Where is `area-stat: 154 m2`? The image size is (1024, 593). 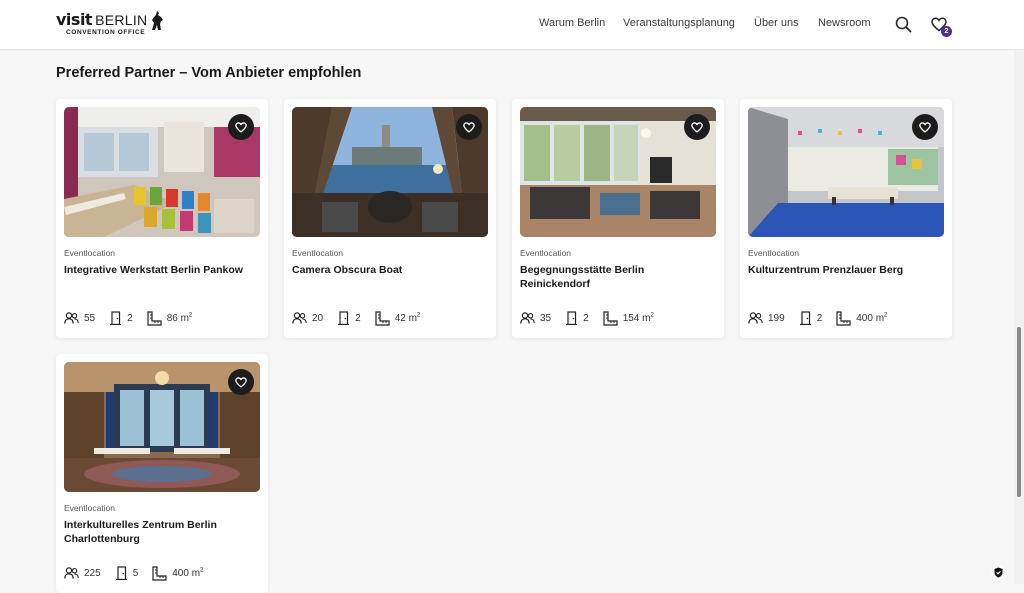 area-stat: 154 m2 is located at coordinates (635, 318).